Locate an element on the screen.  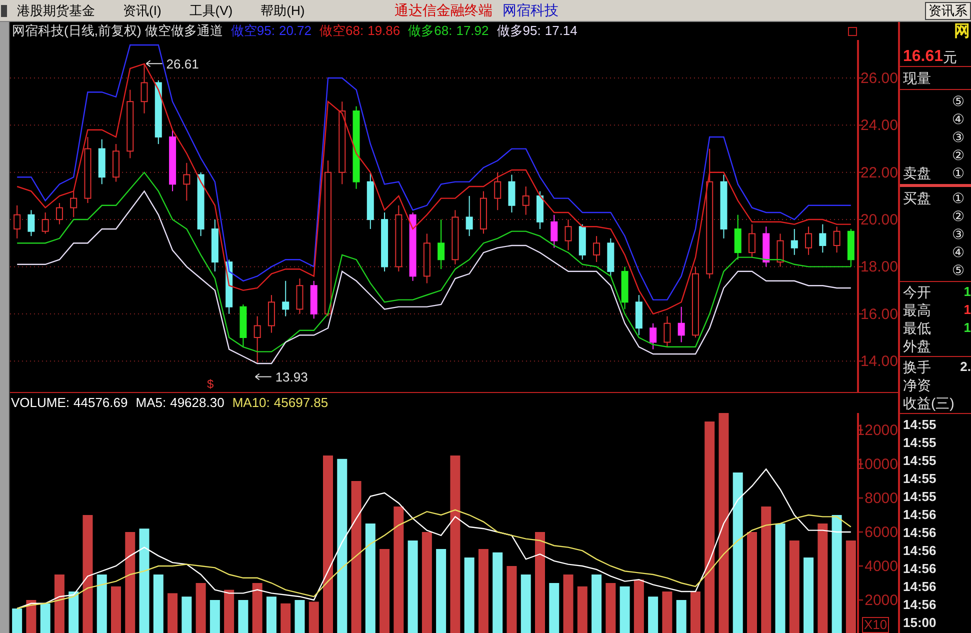
field-label: 买盘 is located at coordinates (917, 198).